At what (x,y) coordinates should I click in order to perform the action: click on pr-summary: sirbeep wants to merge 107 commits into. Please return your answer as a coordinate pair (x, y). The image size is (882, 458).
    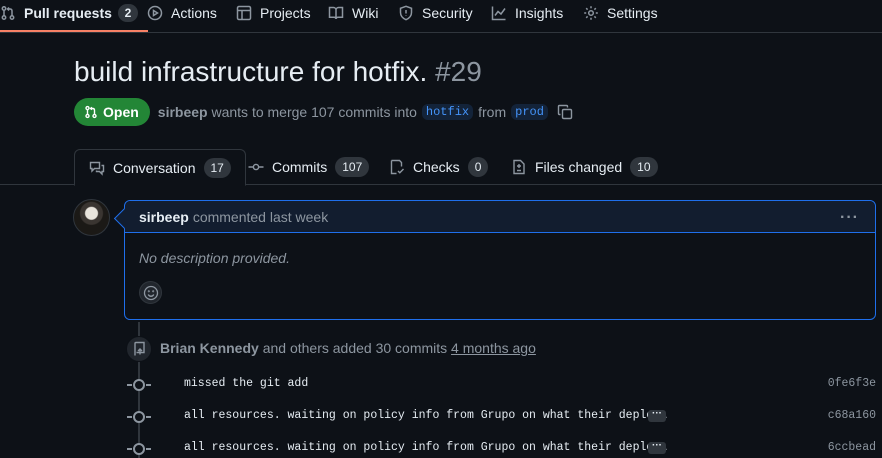
    Looking at the image, I should click on (287, 112).